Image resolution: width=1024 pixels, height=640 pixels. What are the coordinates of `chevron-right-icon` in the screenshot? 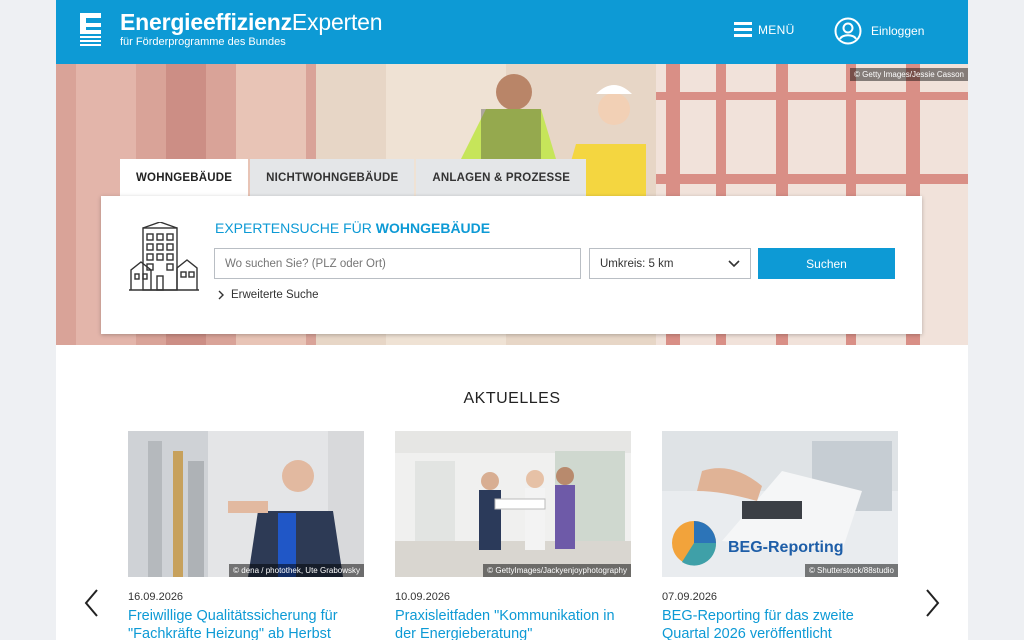 It's located at (221, 295).